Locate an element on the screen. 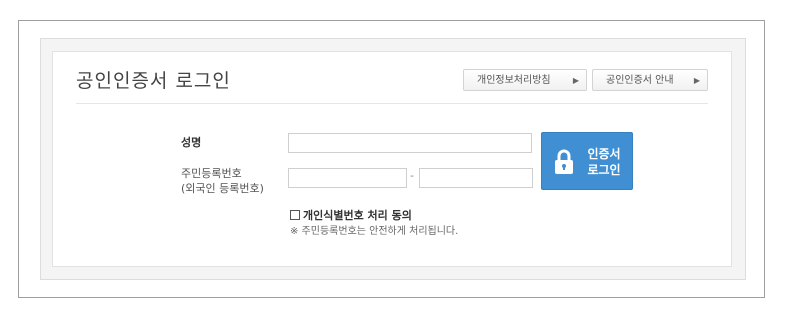 Image resolution: width=786 pixels, height=321 pixels. rrn-first-input is located at coordinates (347, 178).